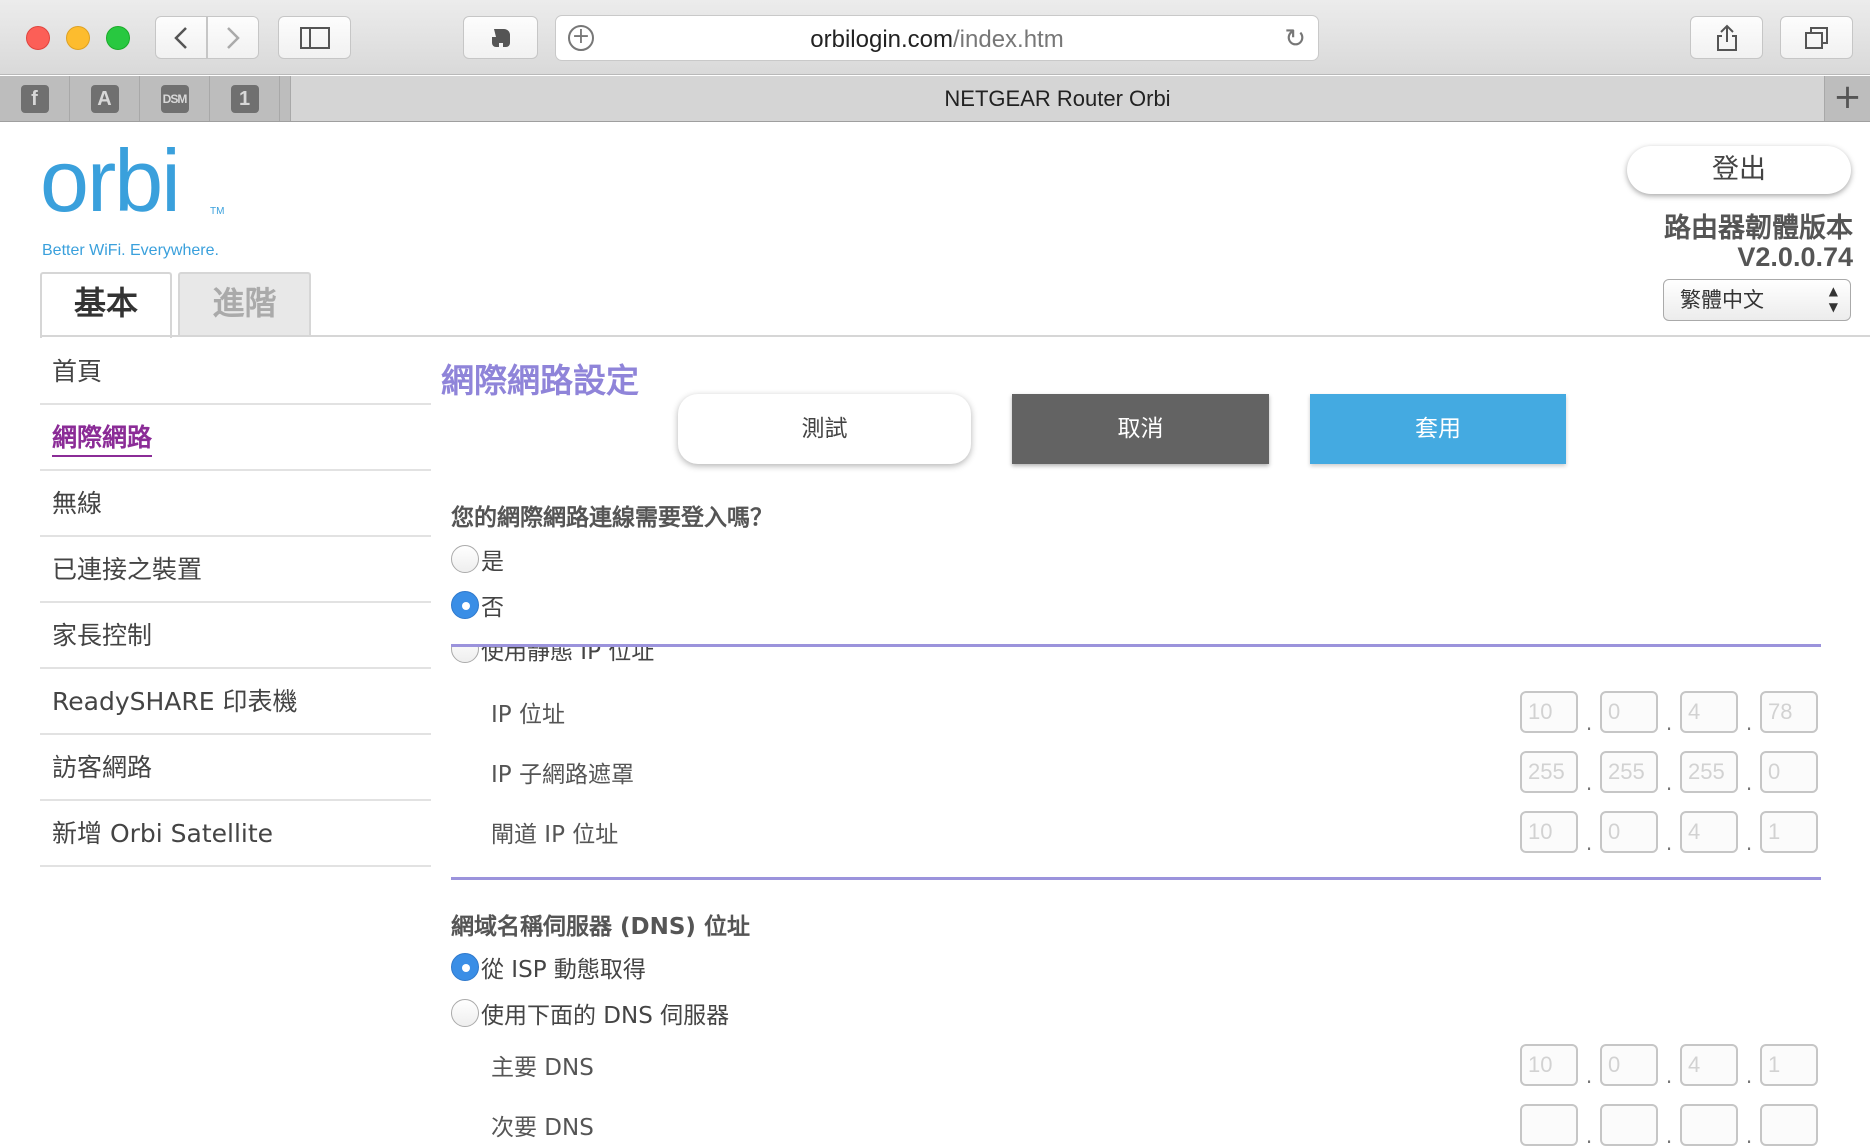 This screenshot has height=1148, width=1870. I want to click on tabs-icon, so click(1816, 37).